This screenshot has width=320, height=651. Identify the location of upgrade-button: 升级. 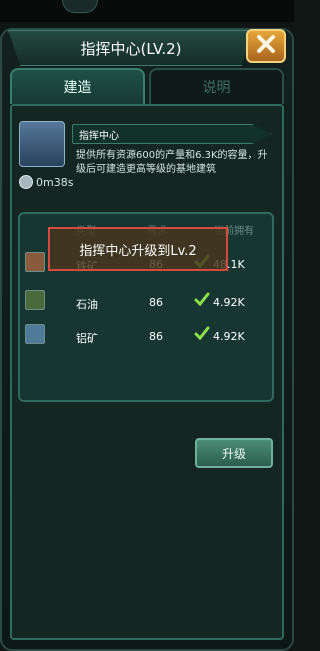
(234, 453).